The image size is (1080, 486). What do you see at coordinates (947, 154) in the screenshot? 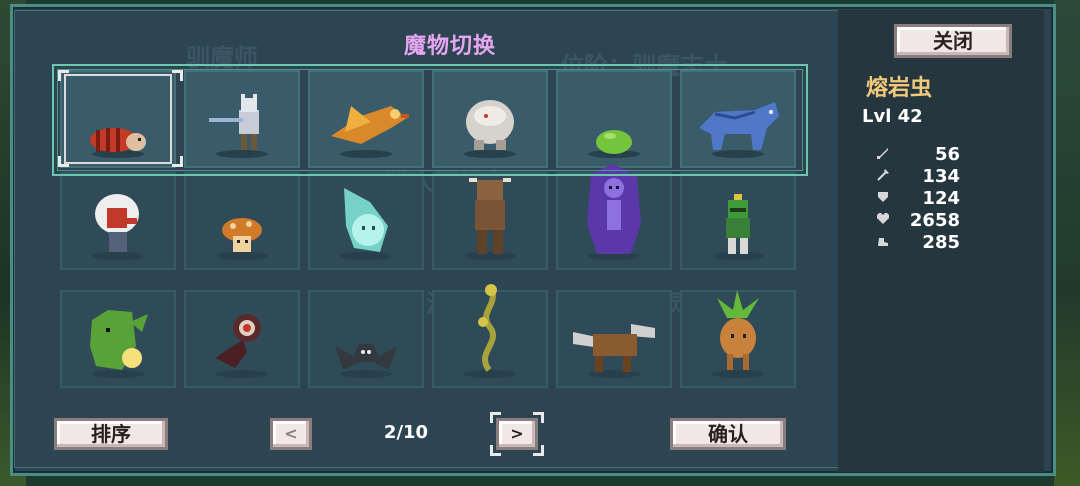
I see `stat-attack-value: 56` at bounding box center [947, 154].